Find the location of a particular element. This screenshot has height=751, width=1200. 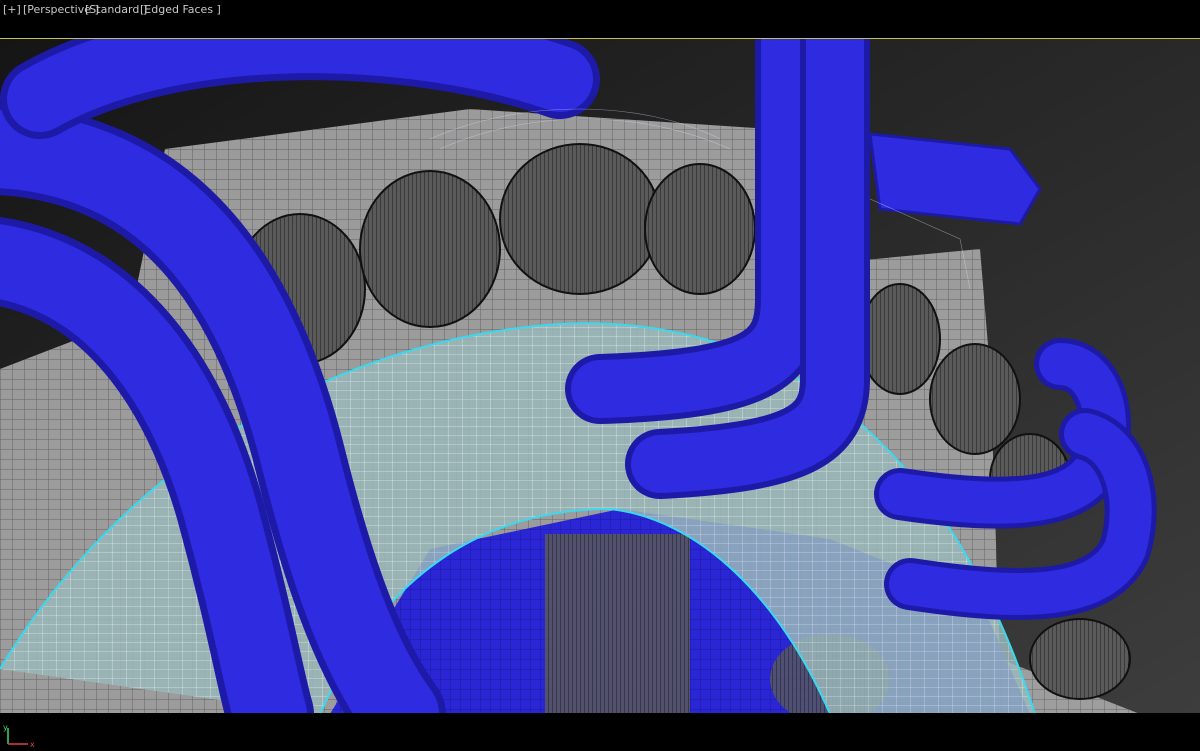

axis-x-label: x is located at coordinates (32, 744).